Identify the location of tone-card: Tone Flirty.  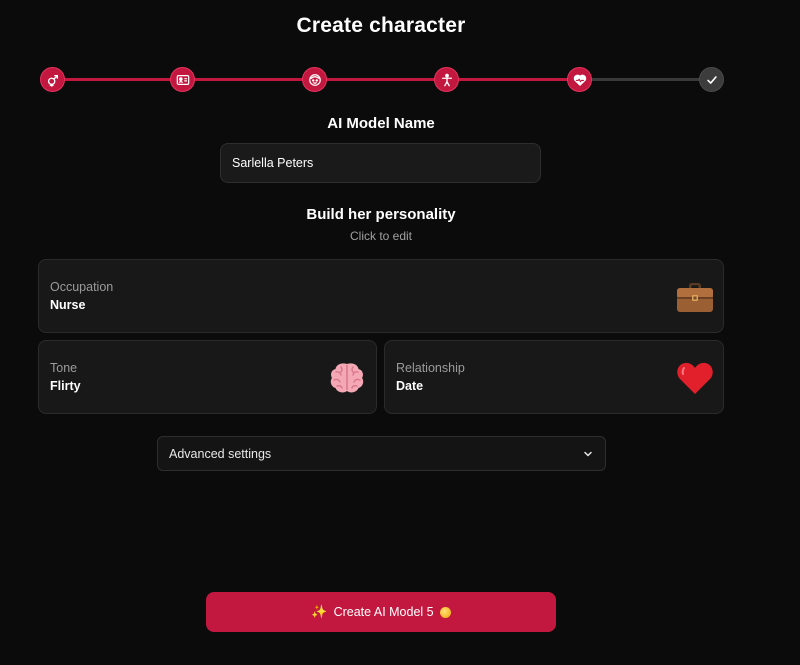
(207, 377).